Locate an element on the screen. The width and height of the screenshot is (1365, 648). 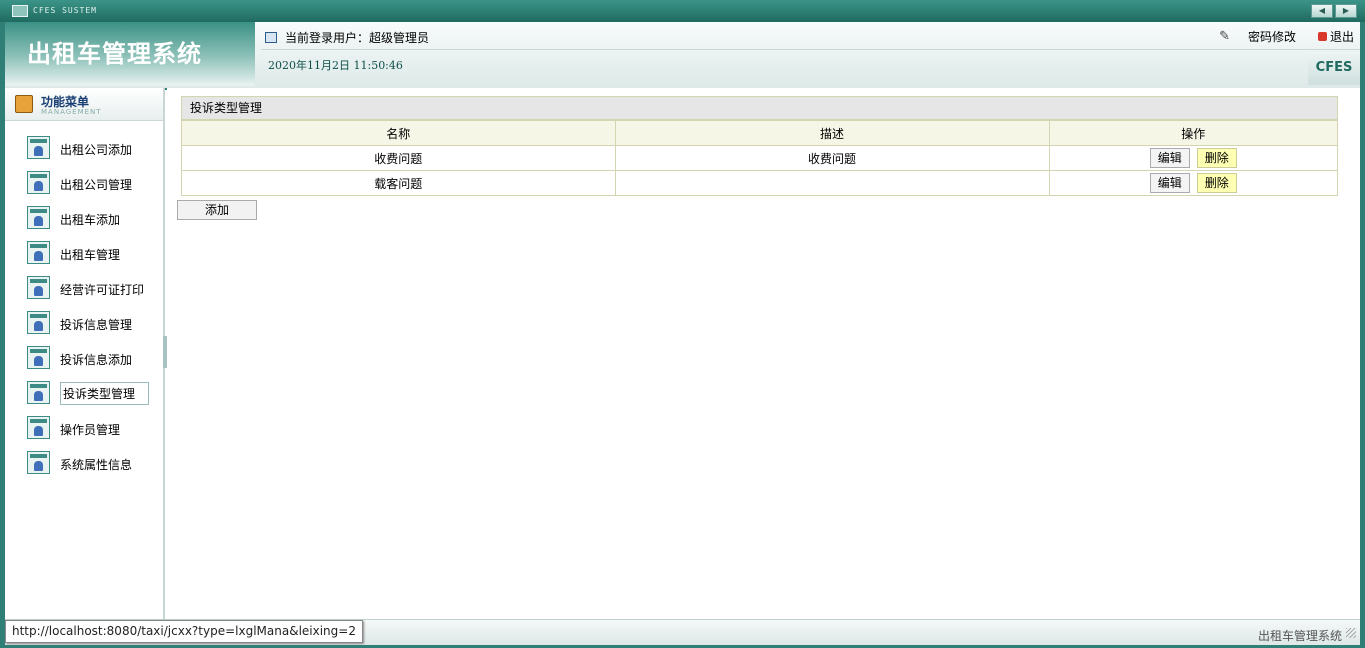
sidebar-item-label: 经营许可证打印 is located at coordinates (102, 289).